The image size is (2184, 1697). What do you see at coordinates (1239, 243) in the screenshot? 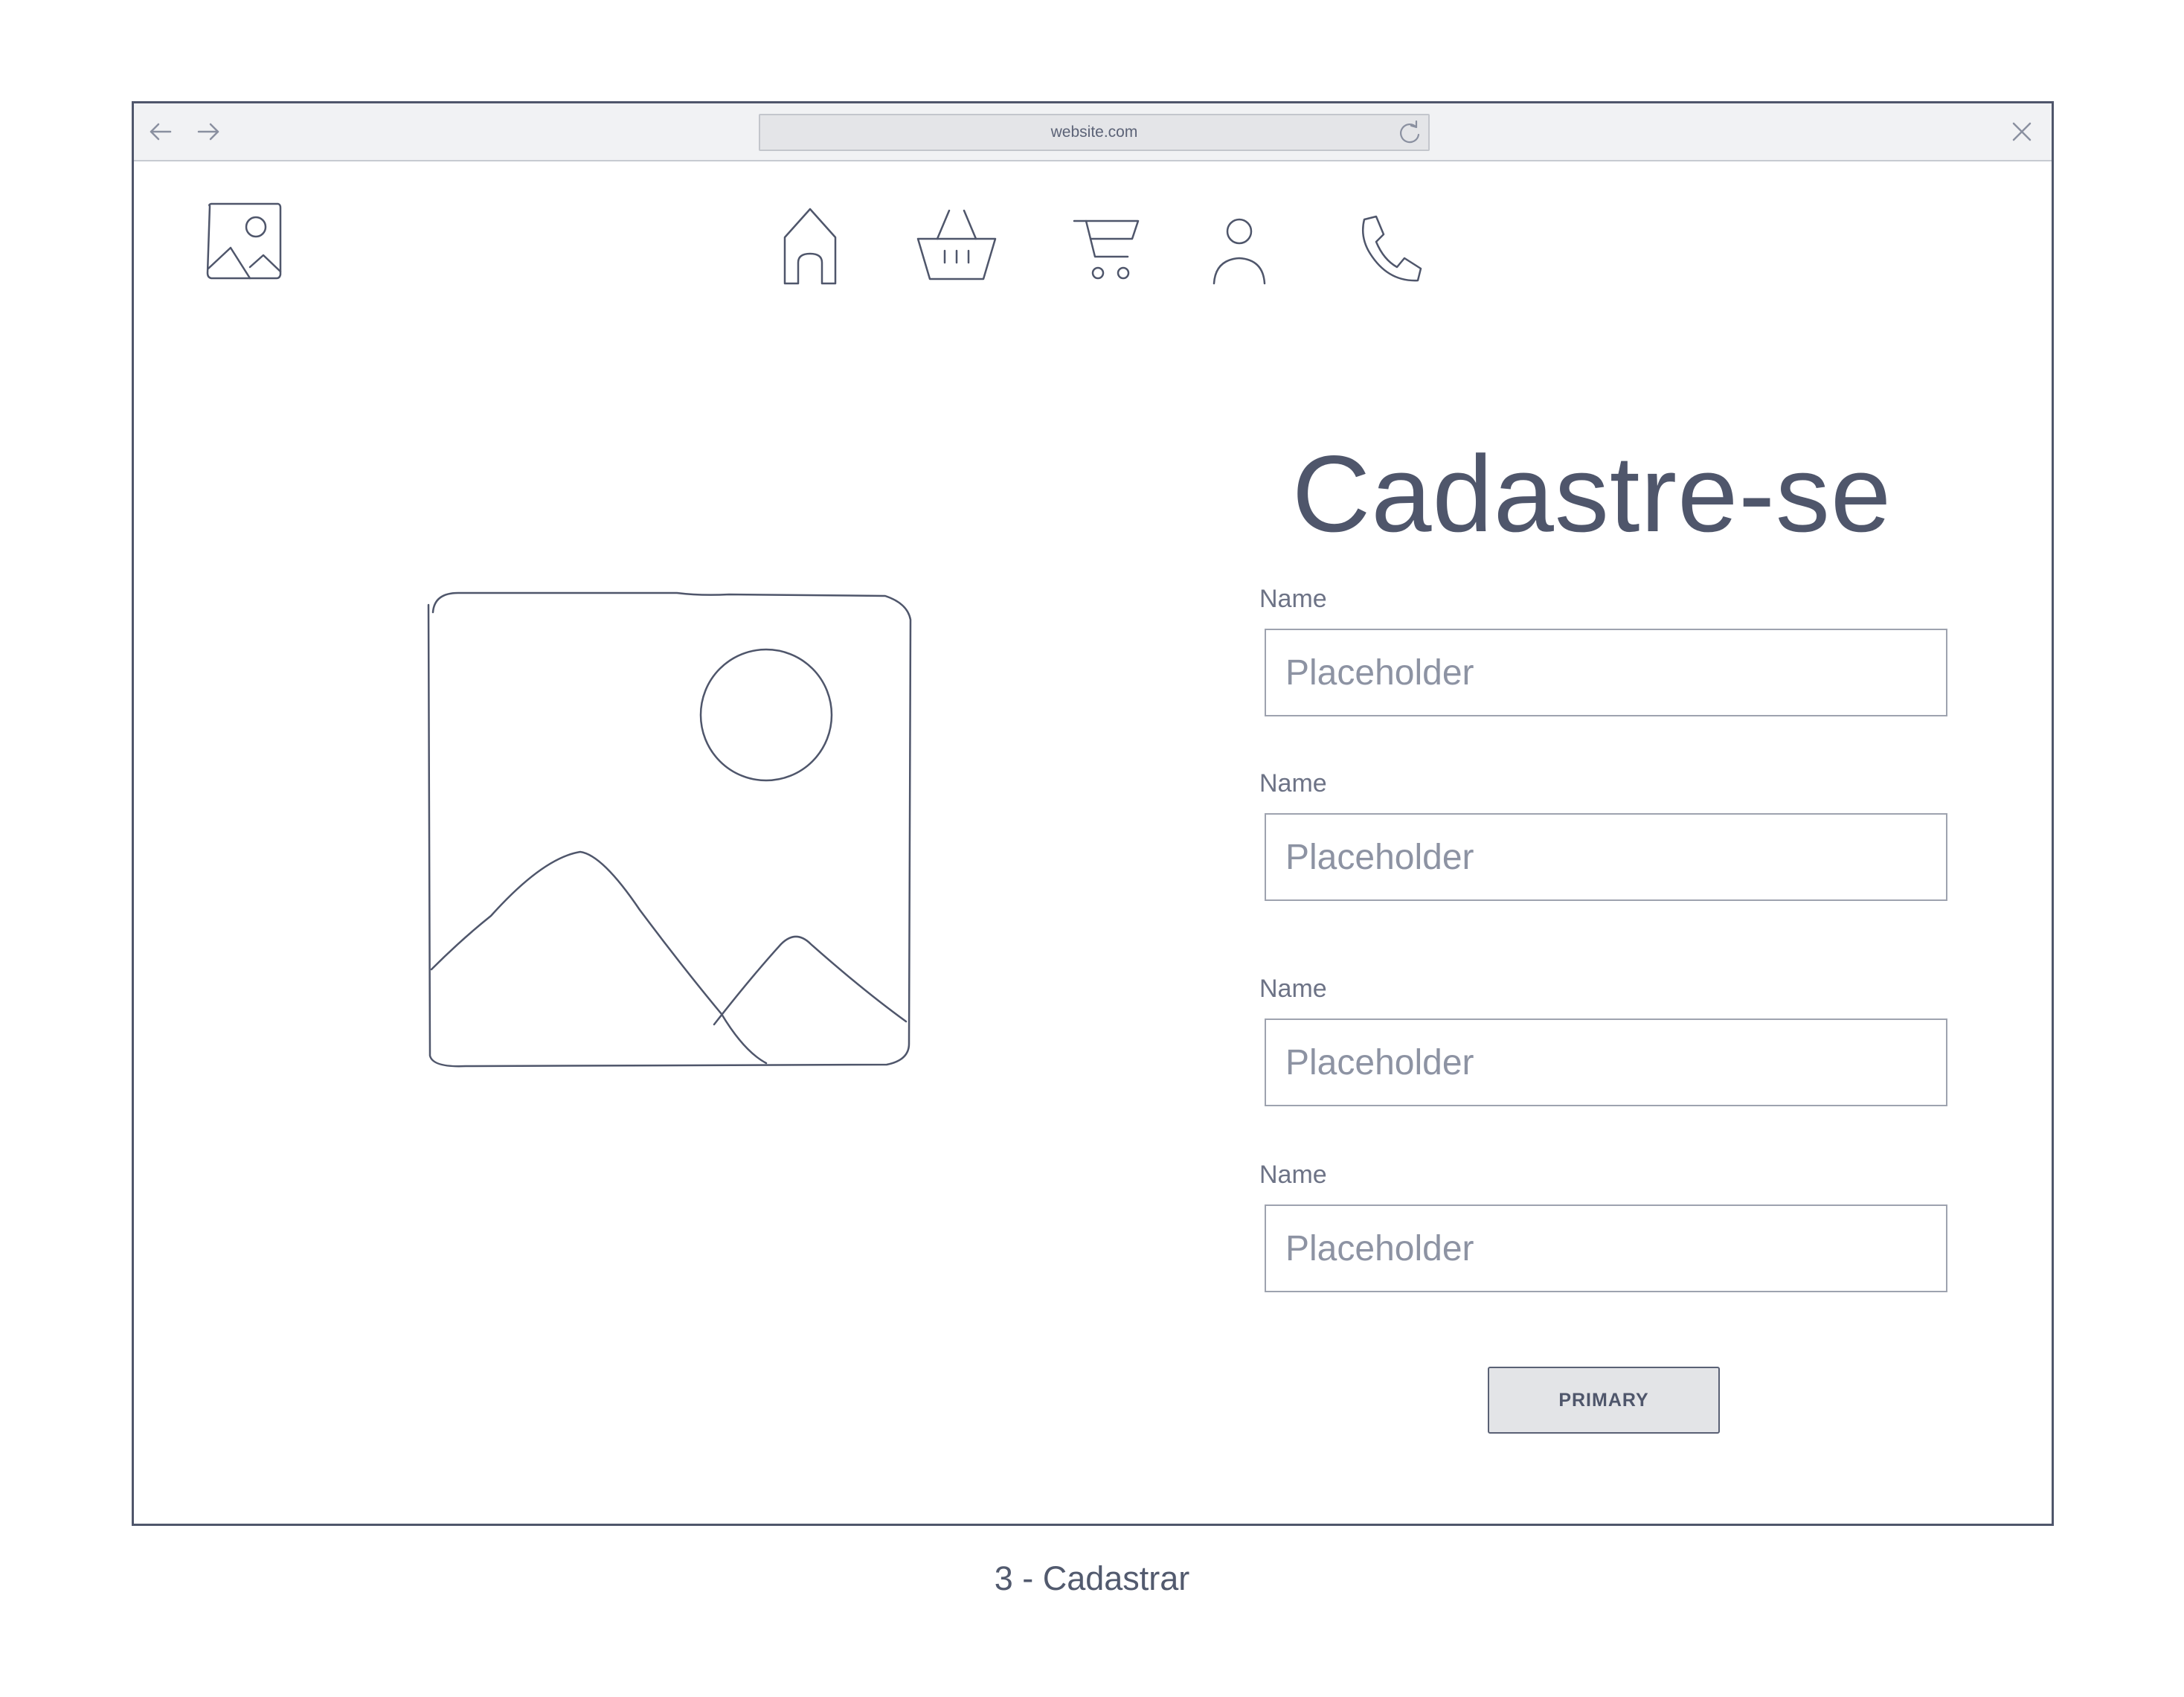
I see `user-icon` at bounding box center [1239, 243].